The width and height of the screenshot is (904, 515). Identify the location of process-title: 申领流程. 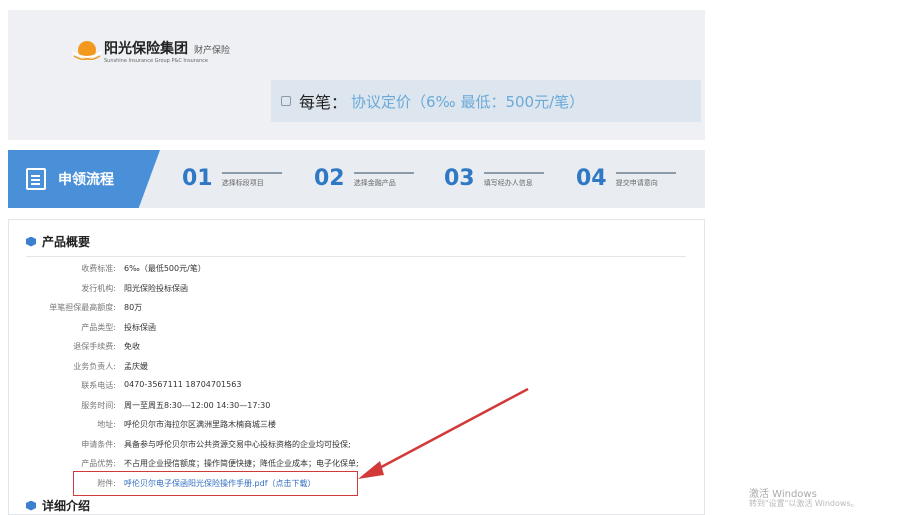
(86, 180).